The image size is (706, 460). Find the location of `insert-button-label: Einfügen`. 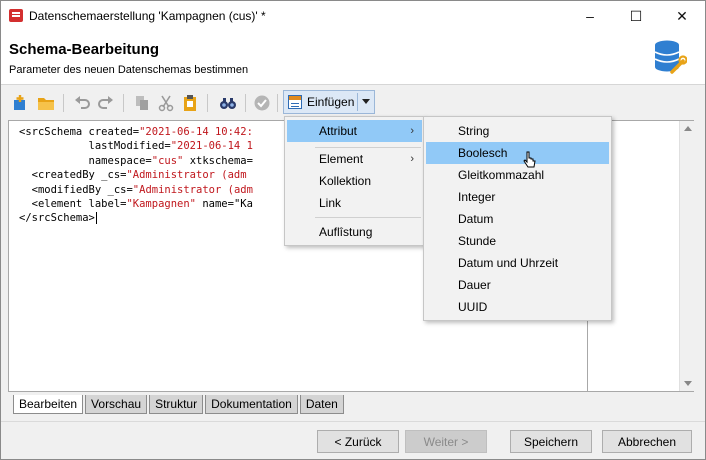

insert-button-label: Einfügen is located at coordinates (331, 102).